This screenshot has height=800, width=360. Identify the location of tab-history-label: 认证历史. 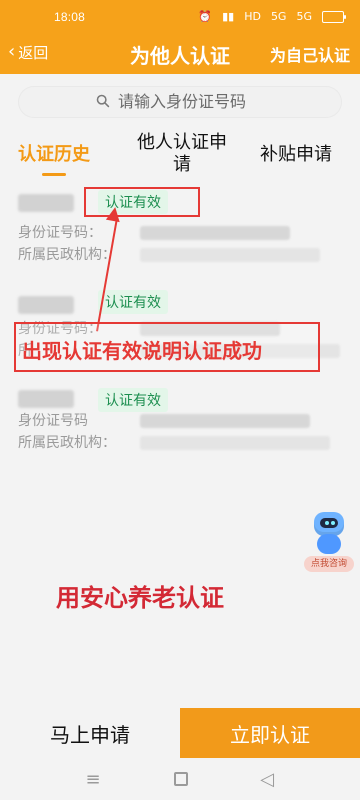
(54, 154).